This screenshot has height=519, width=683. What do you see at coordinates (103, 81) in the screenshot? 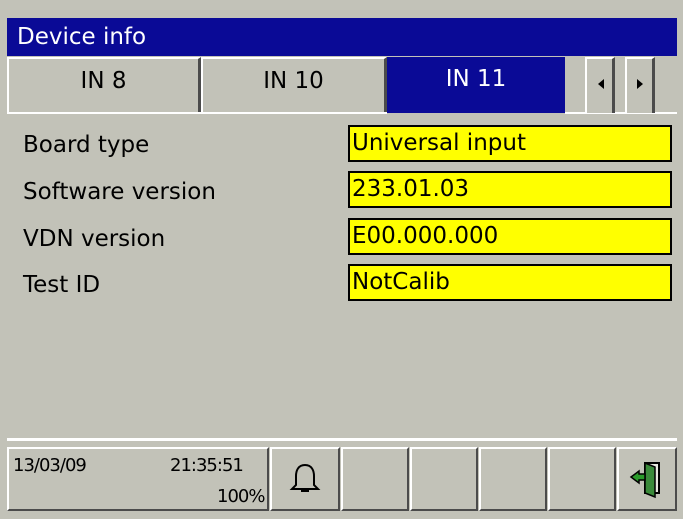
I see `tab-label: IN 8` at bounding box center [103, 81].